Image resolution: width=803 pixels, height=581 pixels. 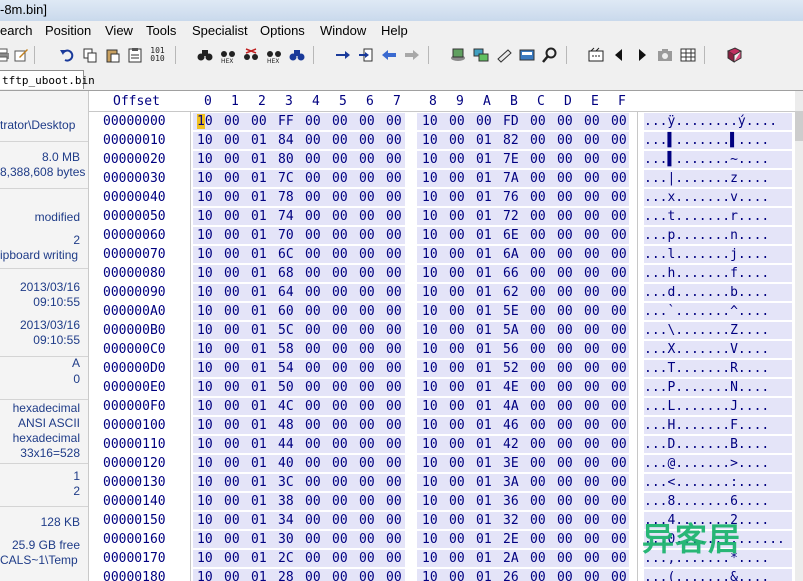 What do you see at coordinates (411, 273) in the screenshot?
I see `hex-row: 10 00 01 68 00 00 00 00 10 00 01 66 00 00 00 00` at bounding box center [411, 273].